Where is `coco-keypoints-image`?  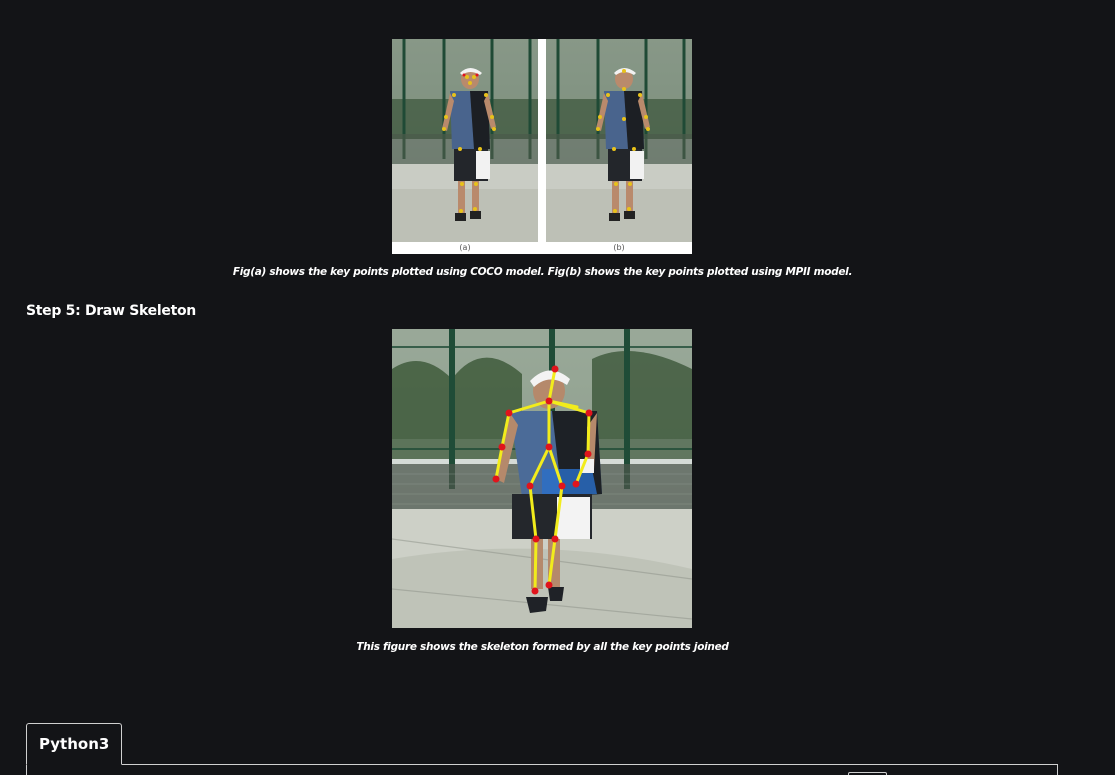 coco-keypoints-image is located at coordinates (465, 140).